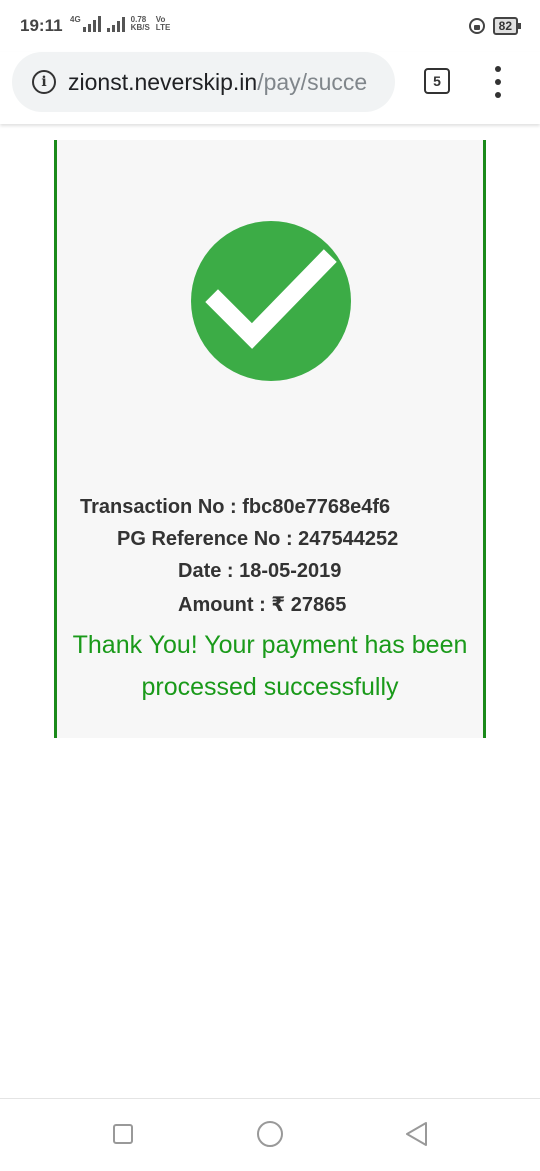  What do you see at coordinates (476, 26) in the screenshot?
I see `rotation-lock-icon` at bounding box center [476, 26].